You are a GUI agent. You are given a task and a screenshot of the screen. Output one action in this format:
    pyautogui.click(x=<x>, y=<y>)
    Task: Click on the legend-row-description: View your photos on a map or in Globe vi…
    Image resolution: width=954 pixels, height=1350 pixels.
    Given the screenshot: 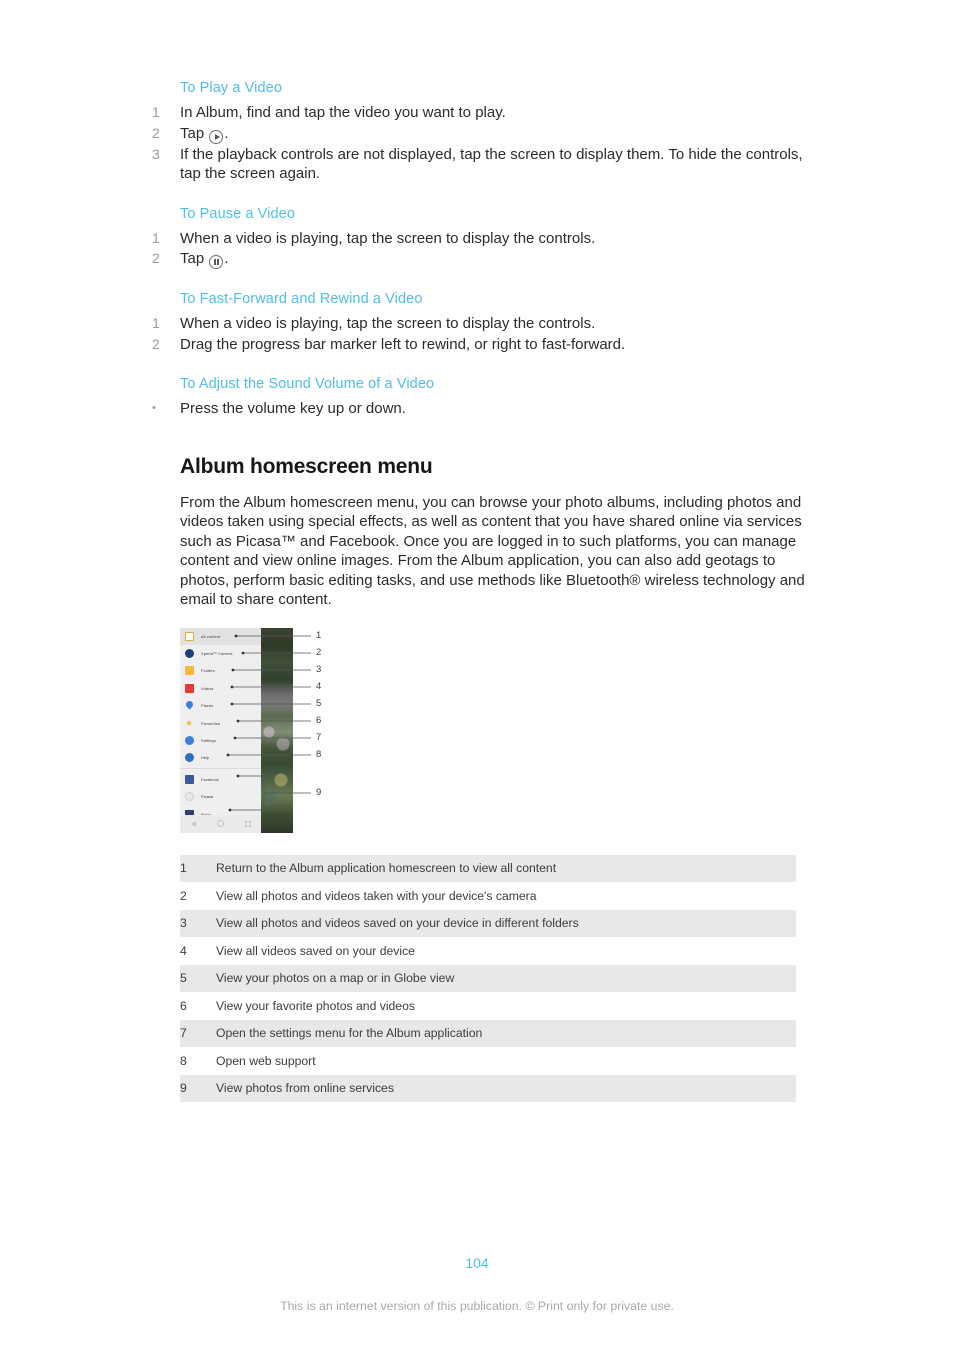 What is the action you would take?
    pyautogui.click(x=335, y=978)
    